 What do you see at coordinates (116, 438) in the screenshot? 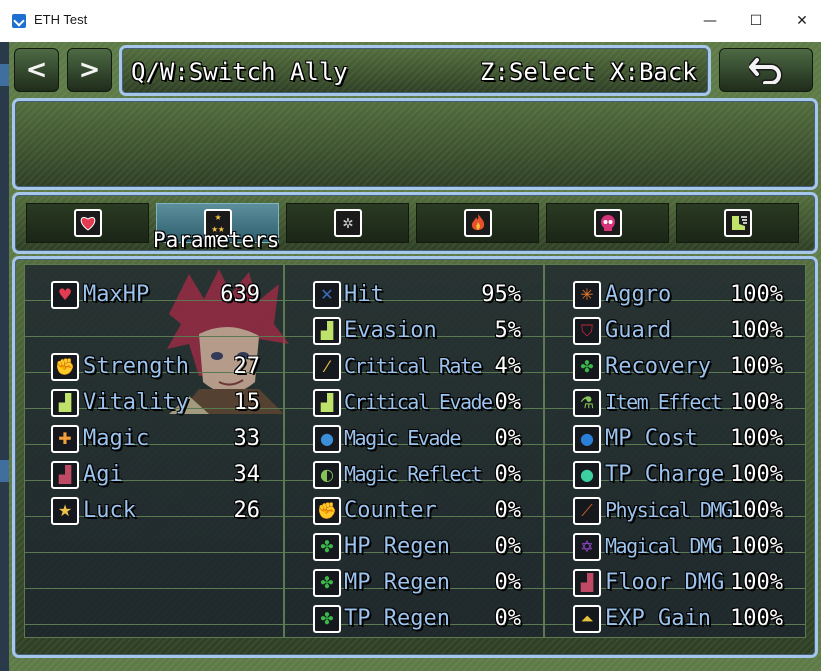
I see `stat-label-magic: Magic` at bounding box center [116, 438].